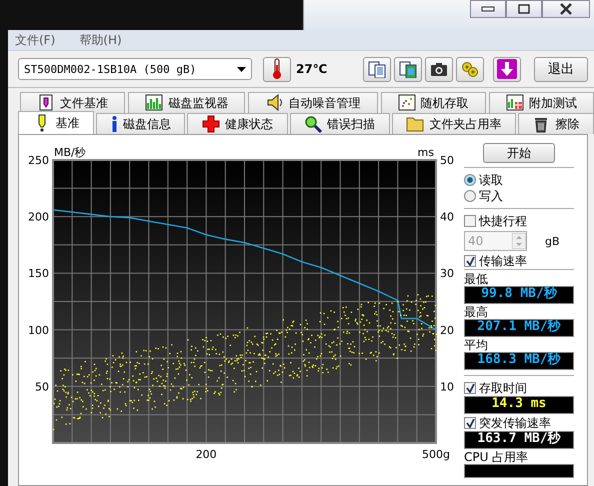 The width and height of the screenshot is (594, 486). I want to click on info-icon, so click(114, 124).